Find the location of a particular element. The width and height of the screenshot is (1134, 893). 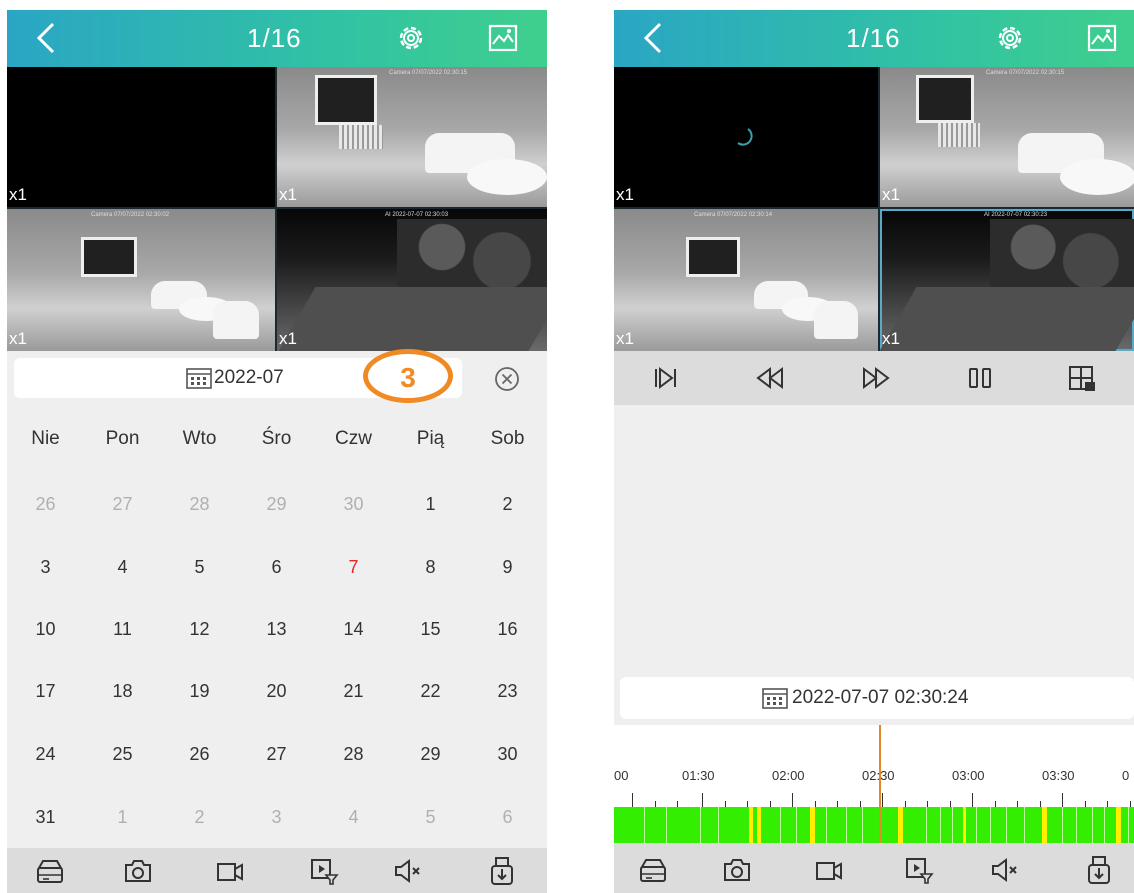

calendar-day: 25 is located at coordinates (122, 754).